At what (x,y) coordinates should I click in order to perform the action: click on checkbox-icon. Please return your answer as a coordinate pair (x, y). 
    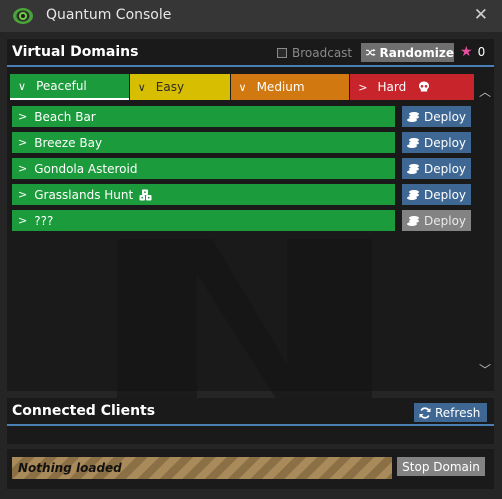
    Looking at the image, I should click on (282, 53).